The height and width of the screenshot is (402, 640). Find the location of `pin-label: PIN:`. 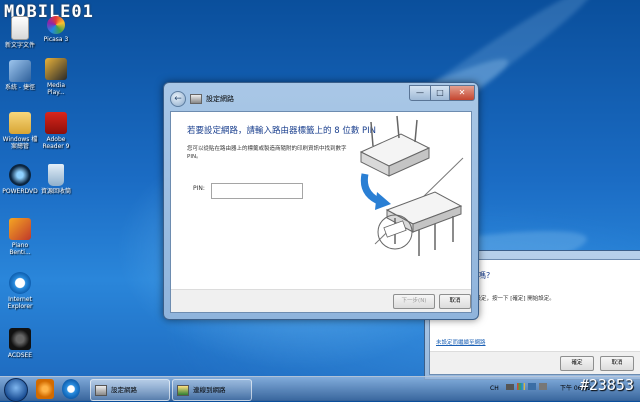

pin-label: PIN: is located at coordinates (199, 188).